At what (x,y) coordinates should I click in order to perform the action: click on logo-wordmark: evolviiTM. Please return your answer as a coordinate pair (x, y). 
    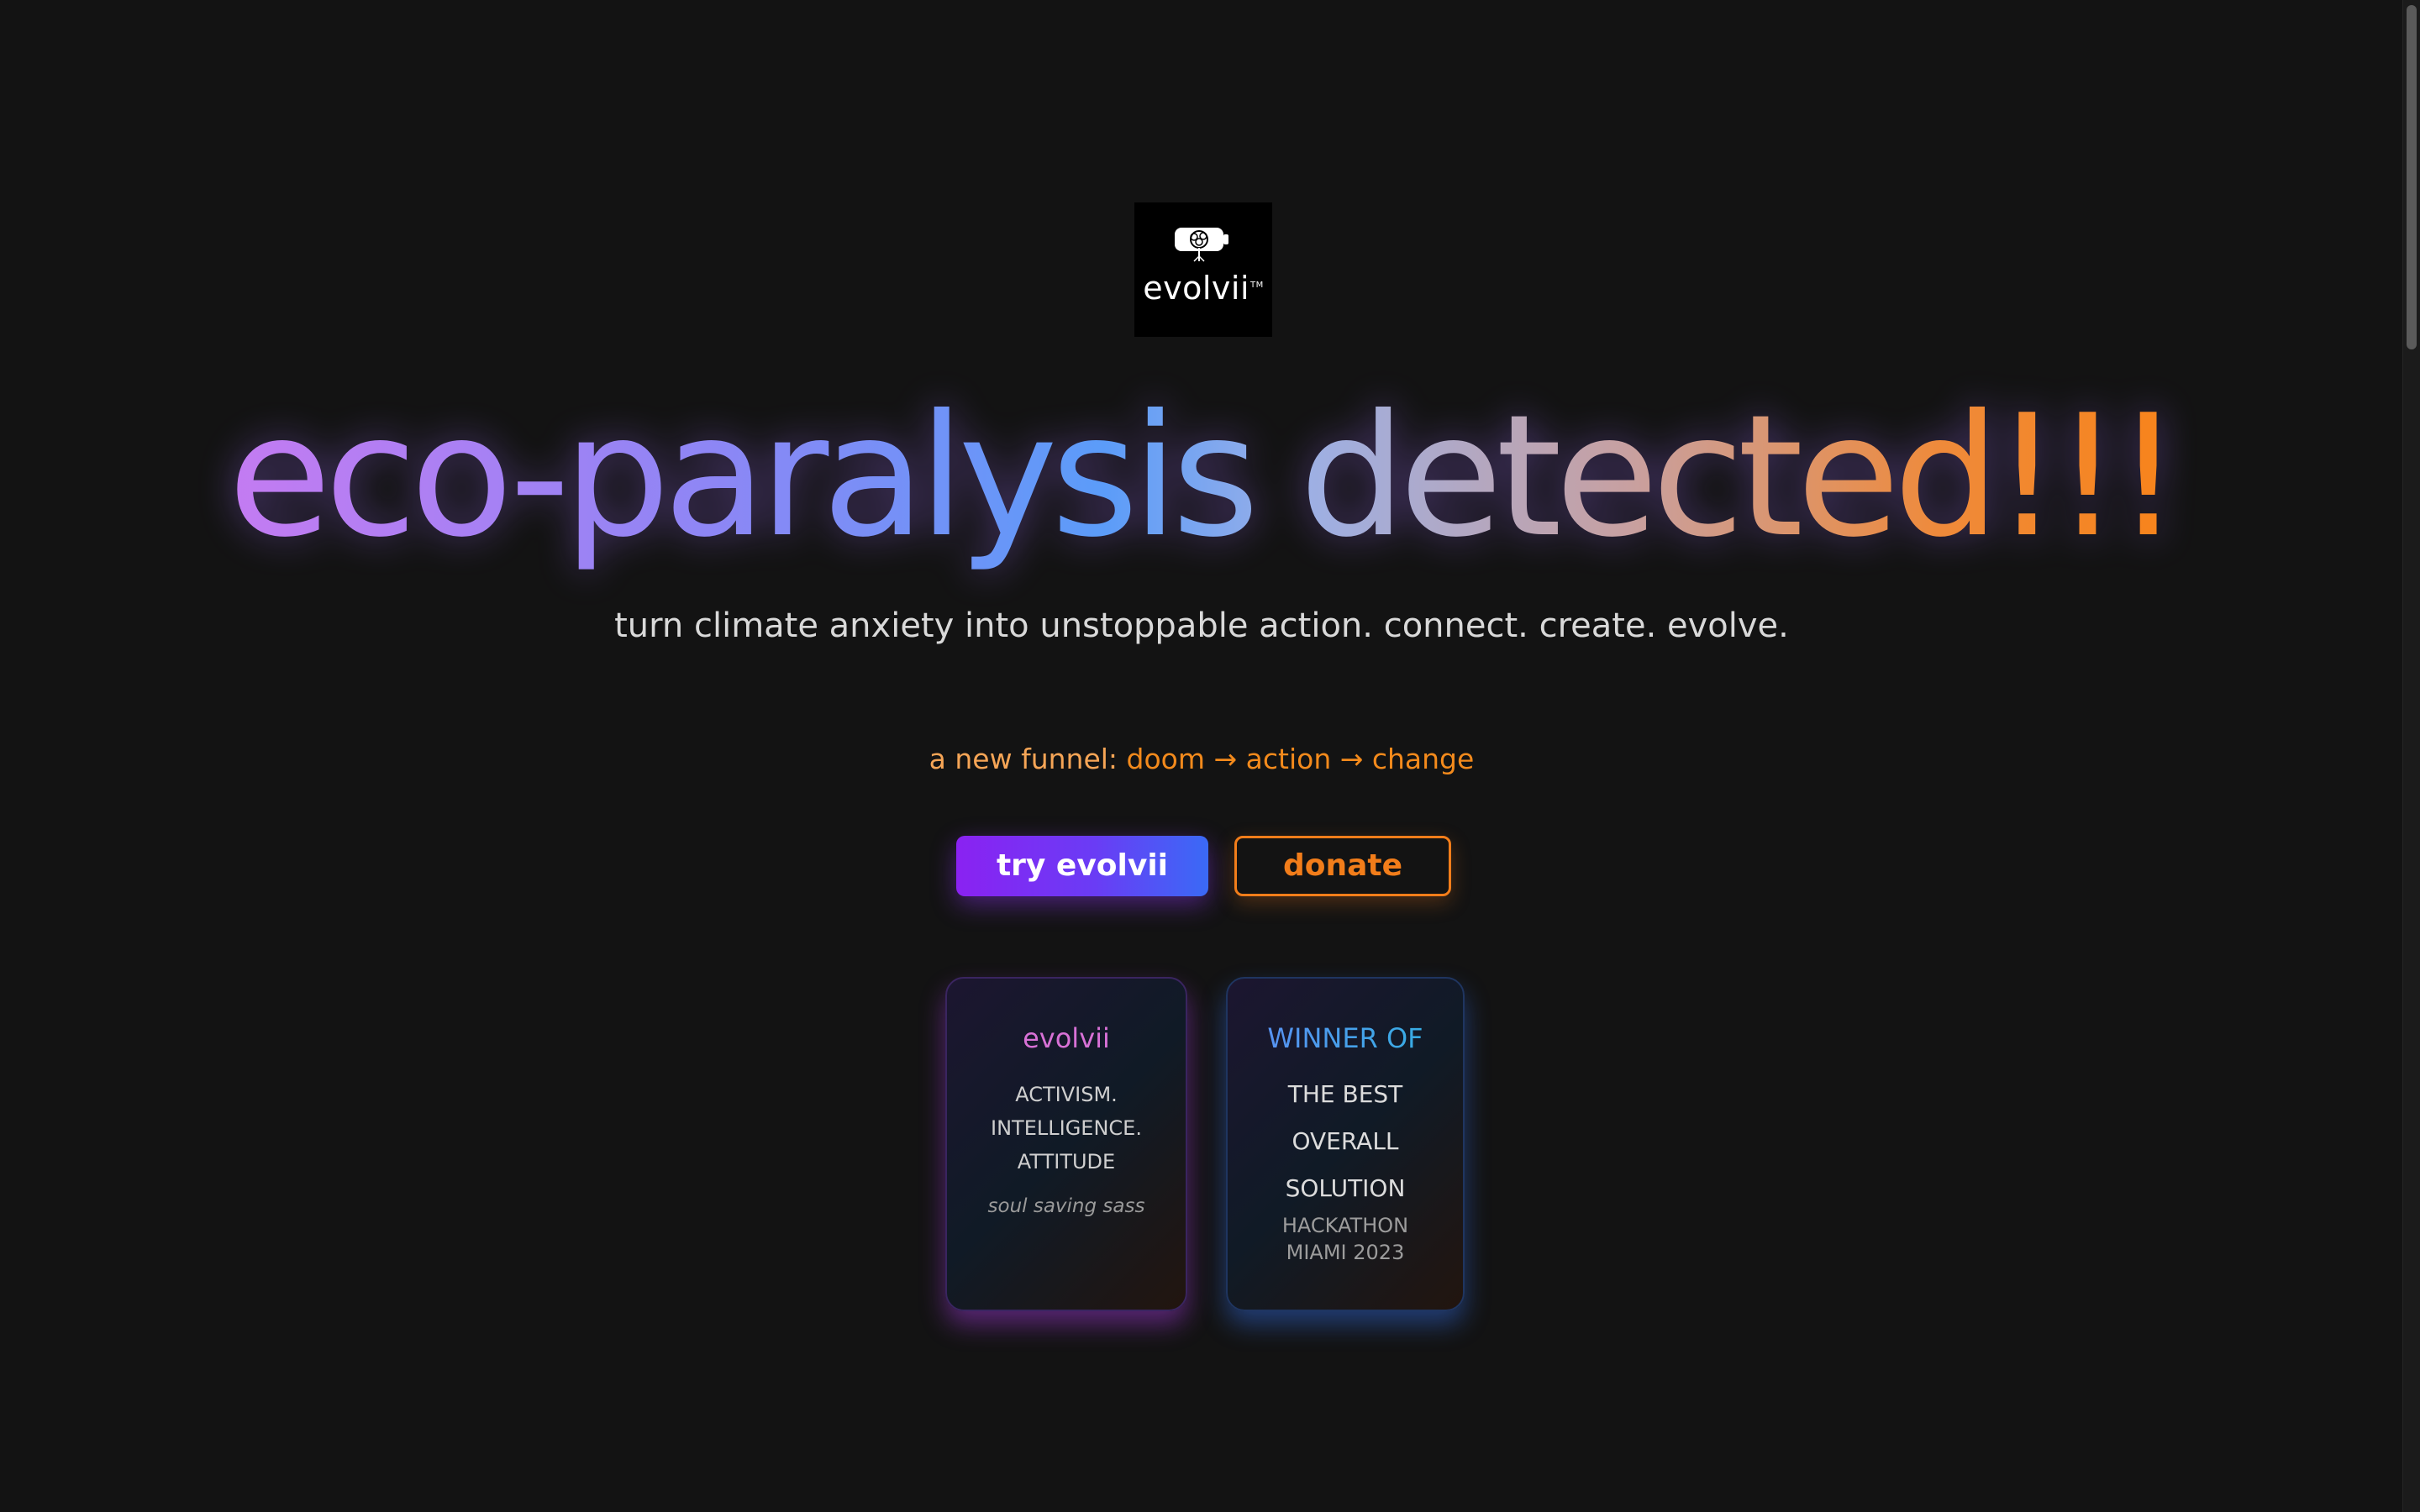
    Looking at the image, I should click on (1203, 288).